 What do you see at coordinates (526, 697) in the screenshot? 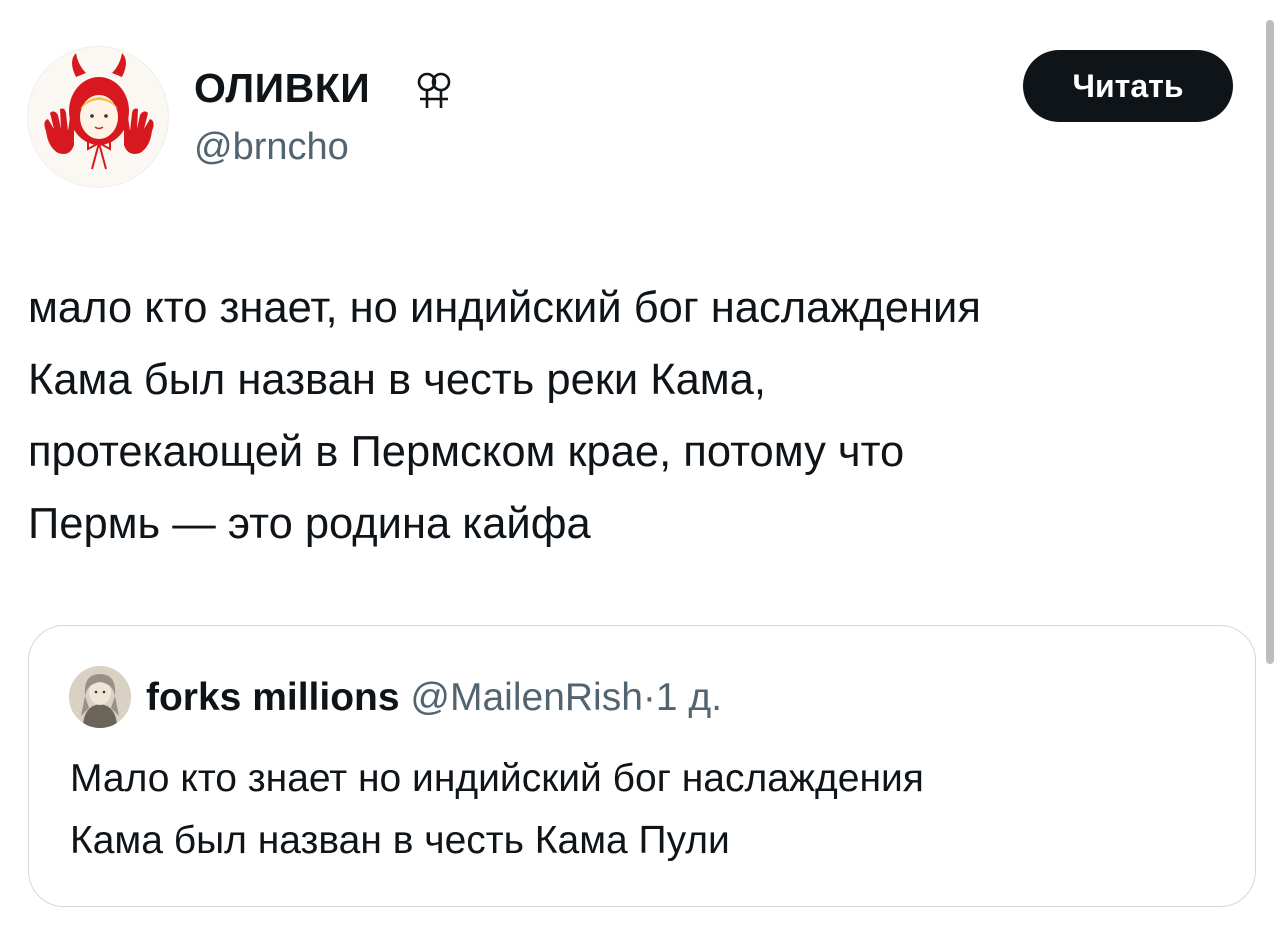
I see `quoted-author-handle: @MailenRish` at bounding box center [526, 697].